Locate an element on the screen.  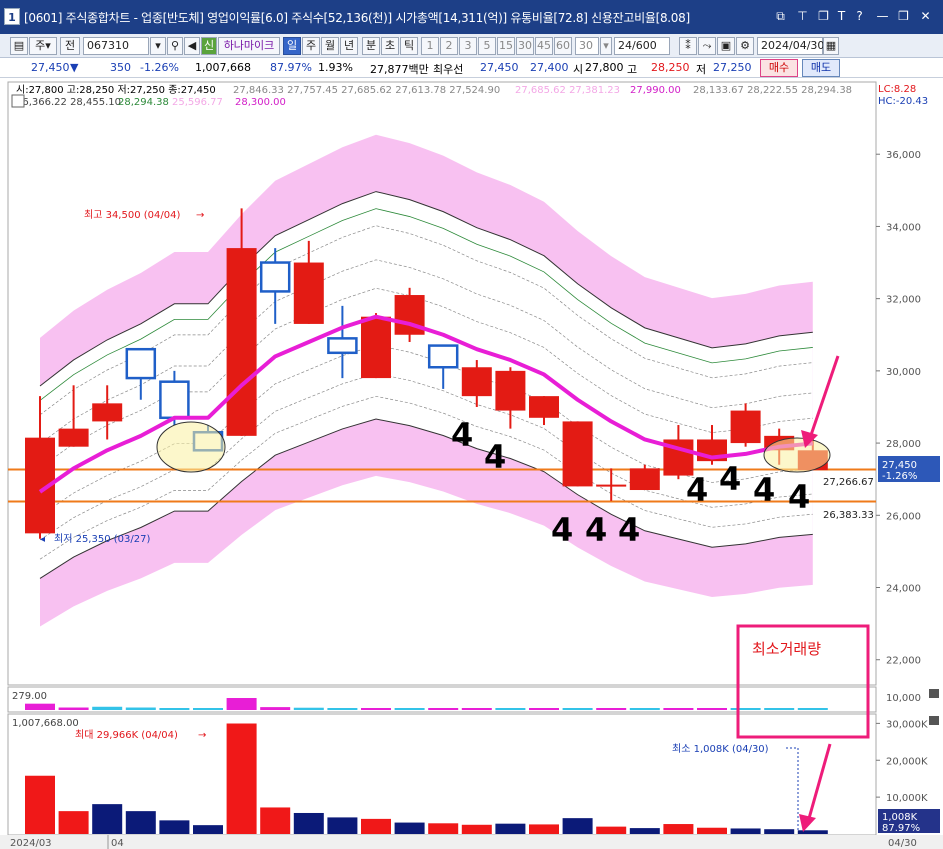
minute-30: 30 is located at coordinates (525, 46).